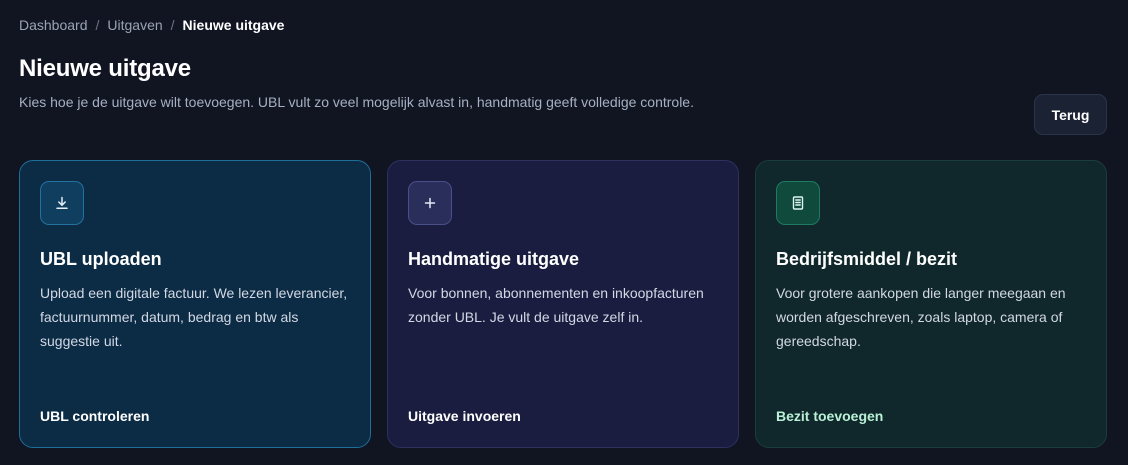  What do you see at coordinates (798, 203) in the screenshot?
I see `document-icon` at bounding box center [798, 203].